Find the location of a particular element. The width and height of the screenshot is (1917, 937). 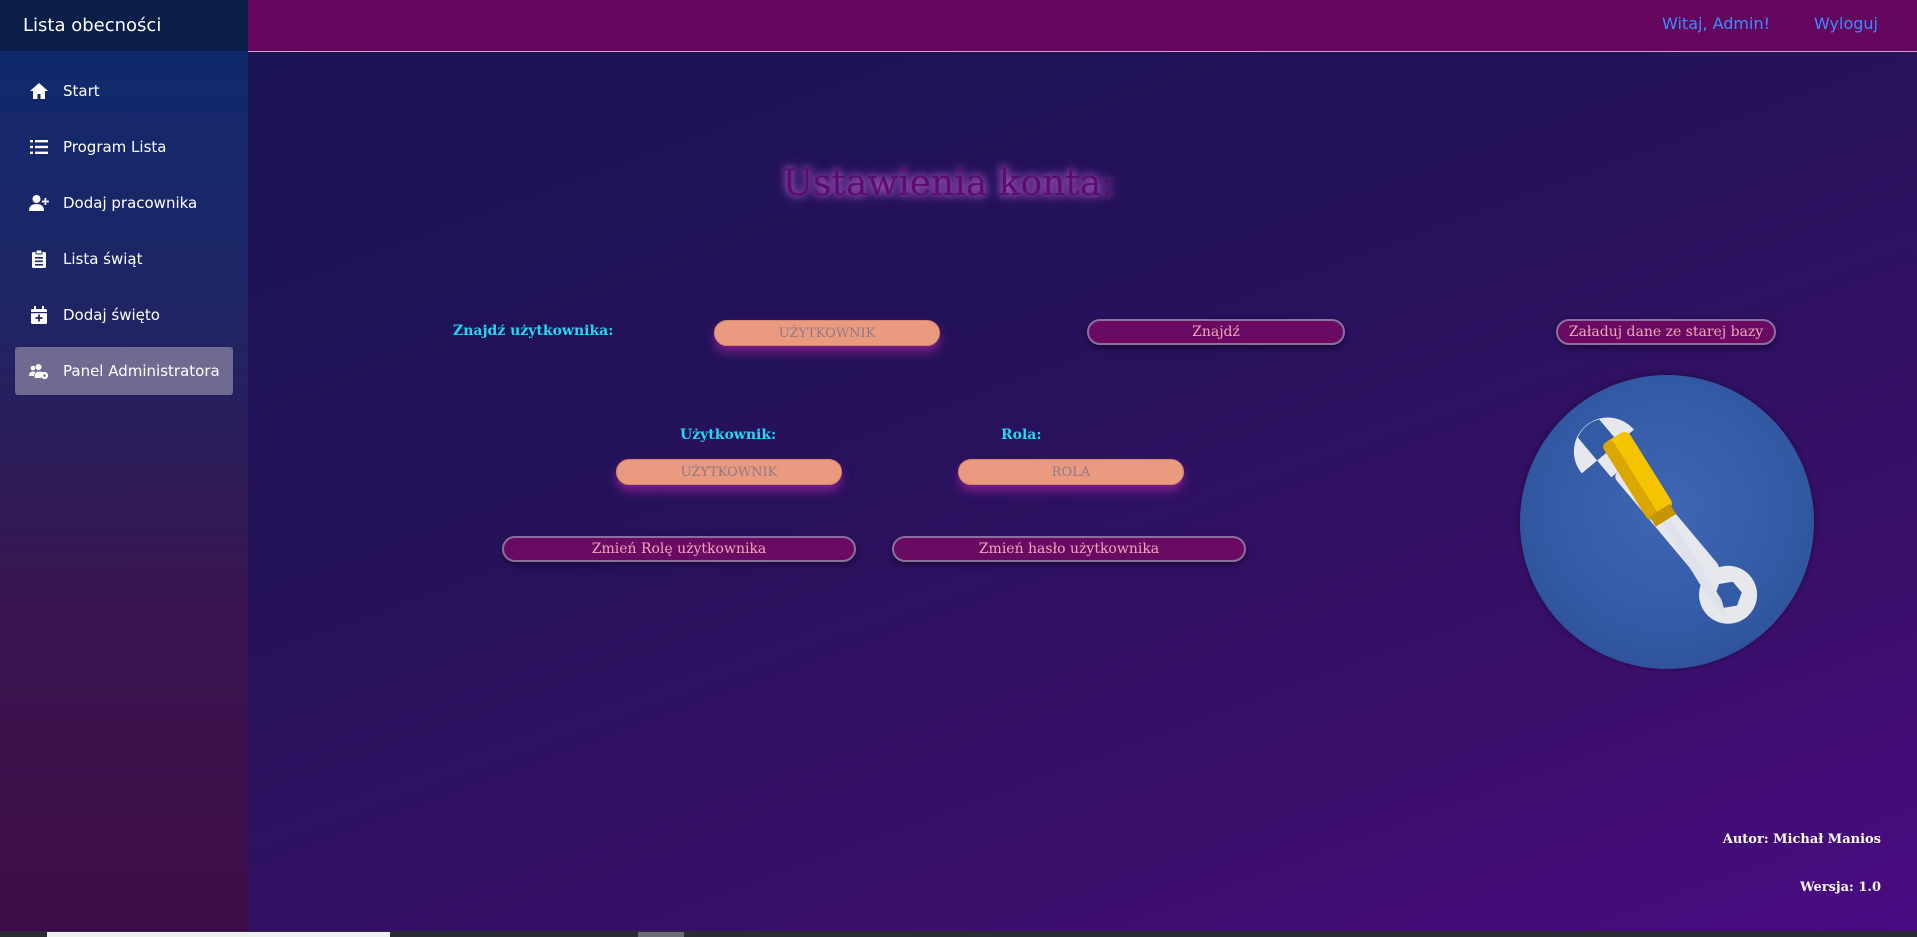

calendar-plus-icon is located at coordinates (39, 315).